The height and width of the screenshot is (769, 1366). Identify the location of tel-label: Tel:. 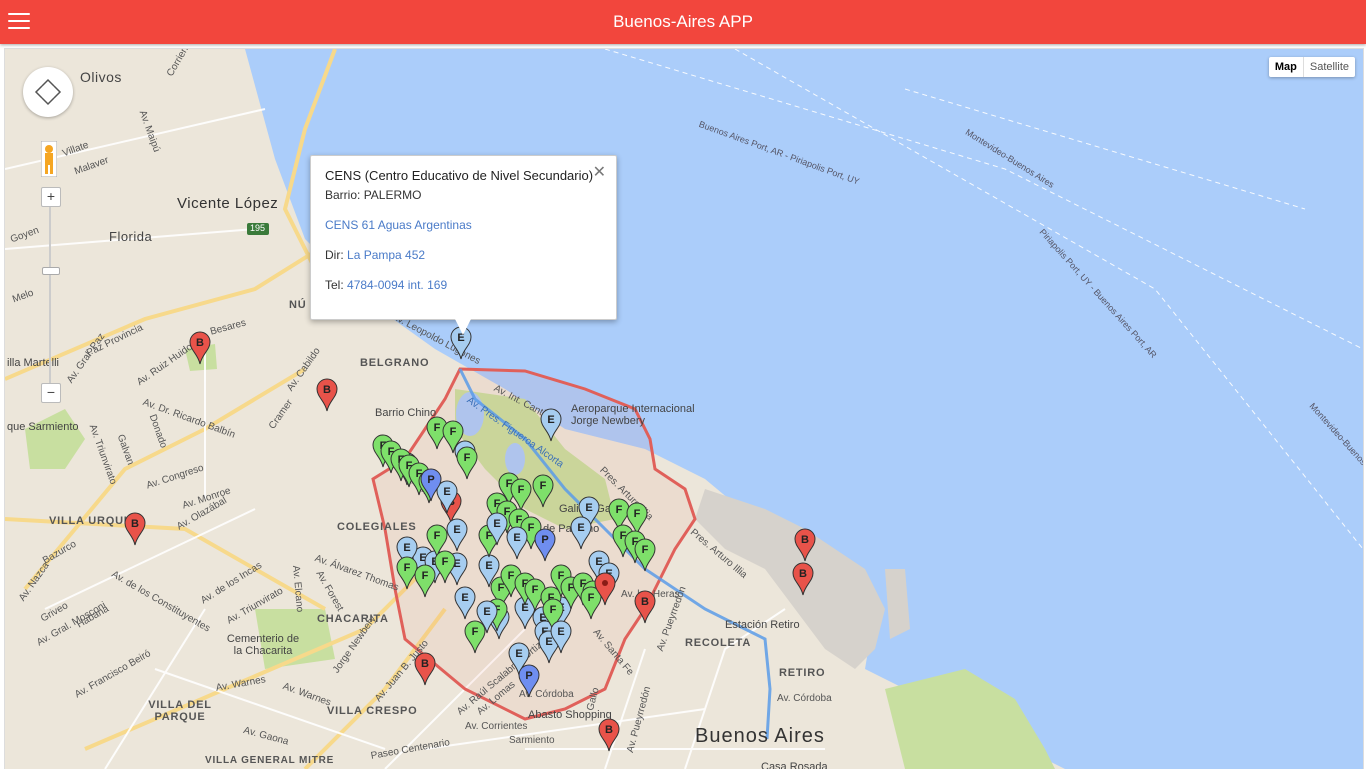
(334, 285).